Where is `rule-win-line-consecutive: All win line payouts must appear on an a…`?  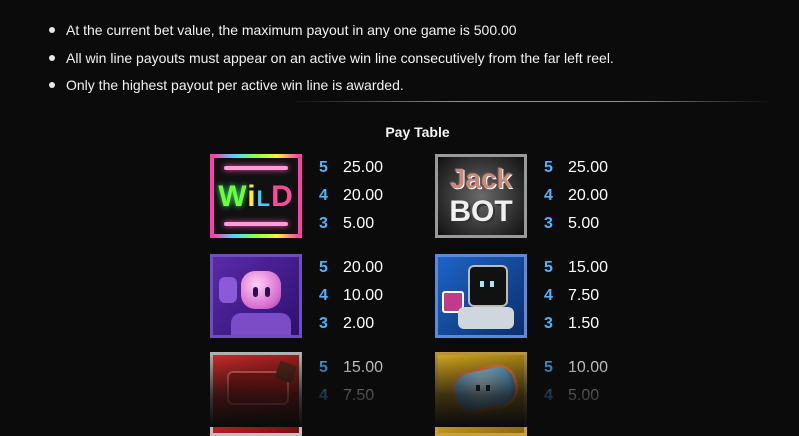
rule-win-line-consecutive: All win line payouts must appear on an a… is located at coordinates (331, 58).